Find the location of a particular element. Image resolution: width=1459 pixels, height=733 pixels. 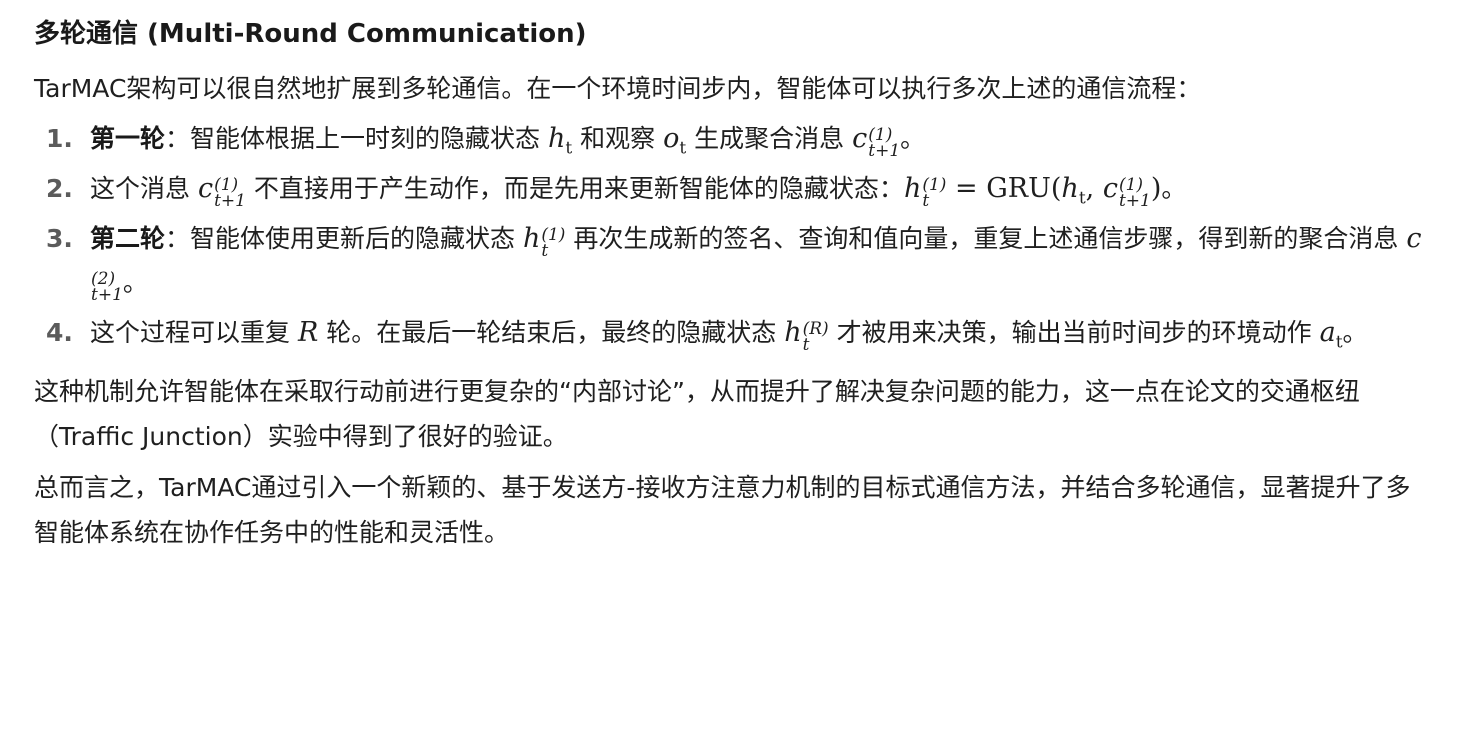

step-text: 和观察 is located at coordinates (618, 138).